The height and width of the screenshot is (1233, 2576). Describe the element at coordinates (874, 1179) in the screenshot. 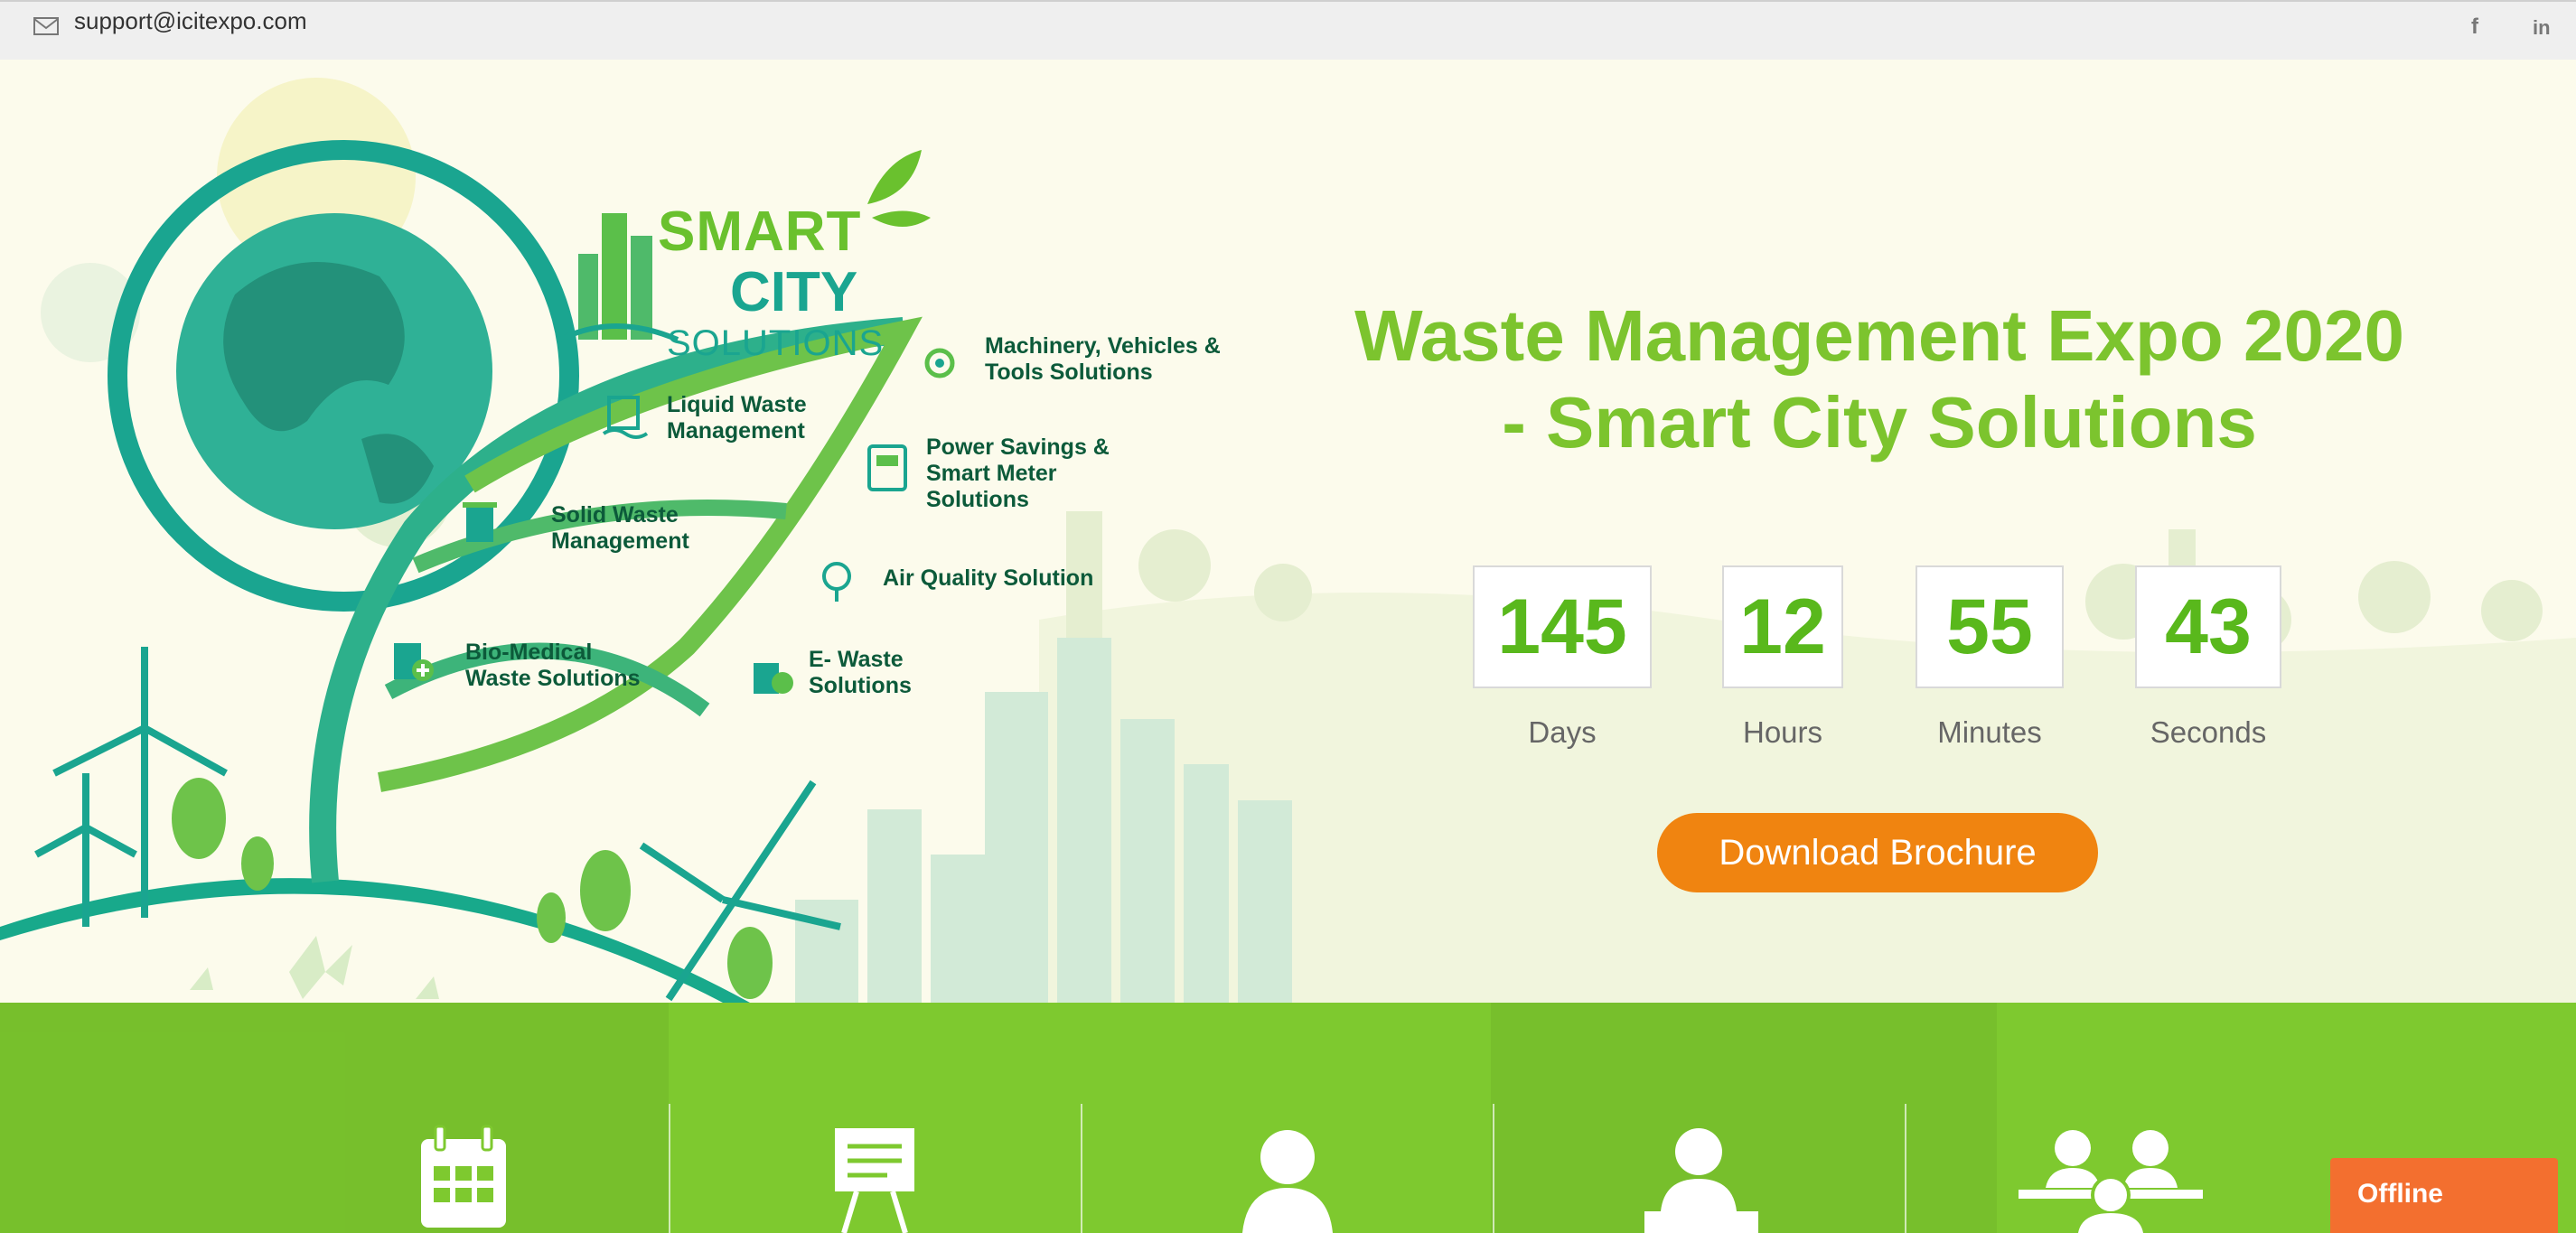

I see `presentation-board-icon` at that location.